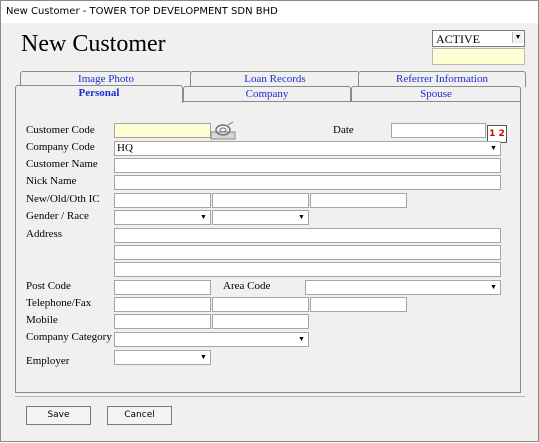 The height and width of the screenshot is (443, 539). I want to click on company-code-select: HQ ▼, so click(307, 148).